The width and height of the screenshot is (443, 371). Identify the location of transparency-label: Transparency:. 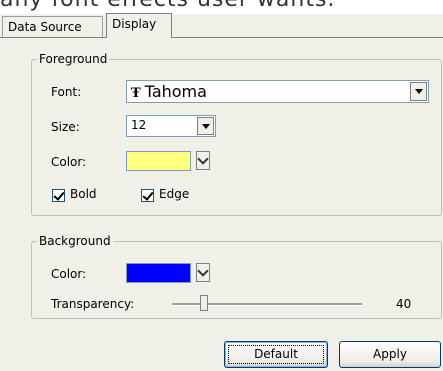
(93, 304).